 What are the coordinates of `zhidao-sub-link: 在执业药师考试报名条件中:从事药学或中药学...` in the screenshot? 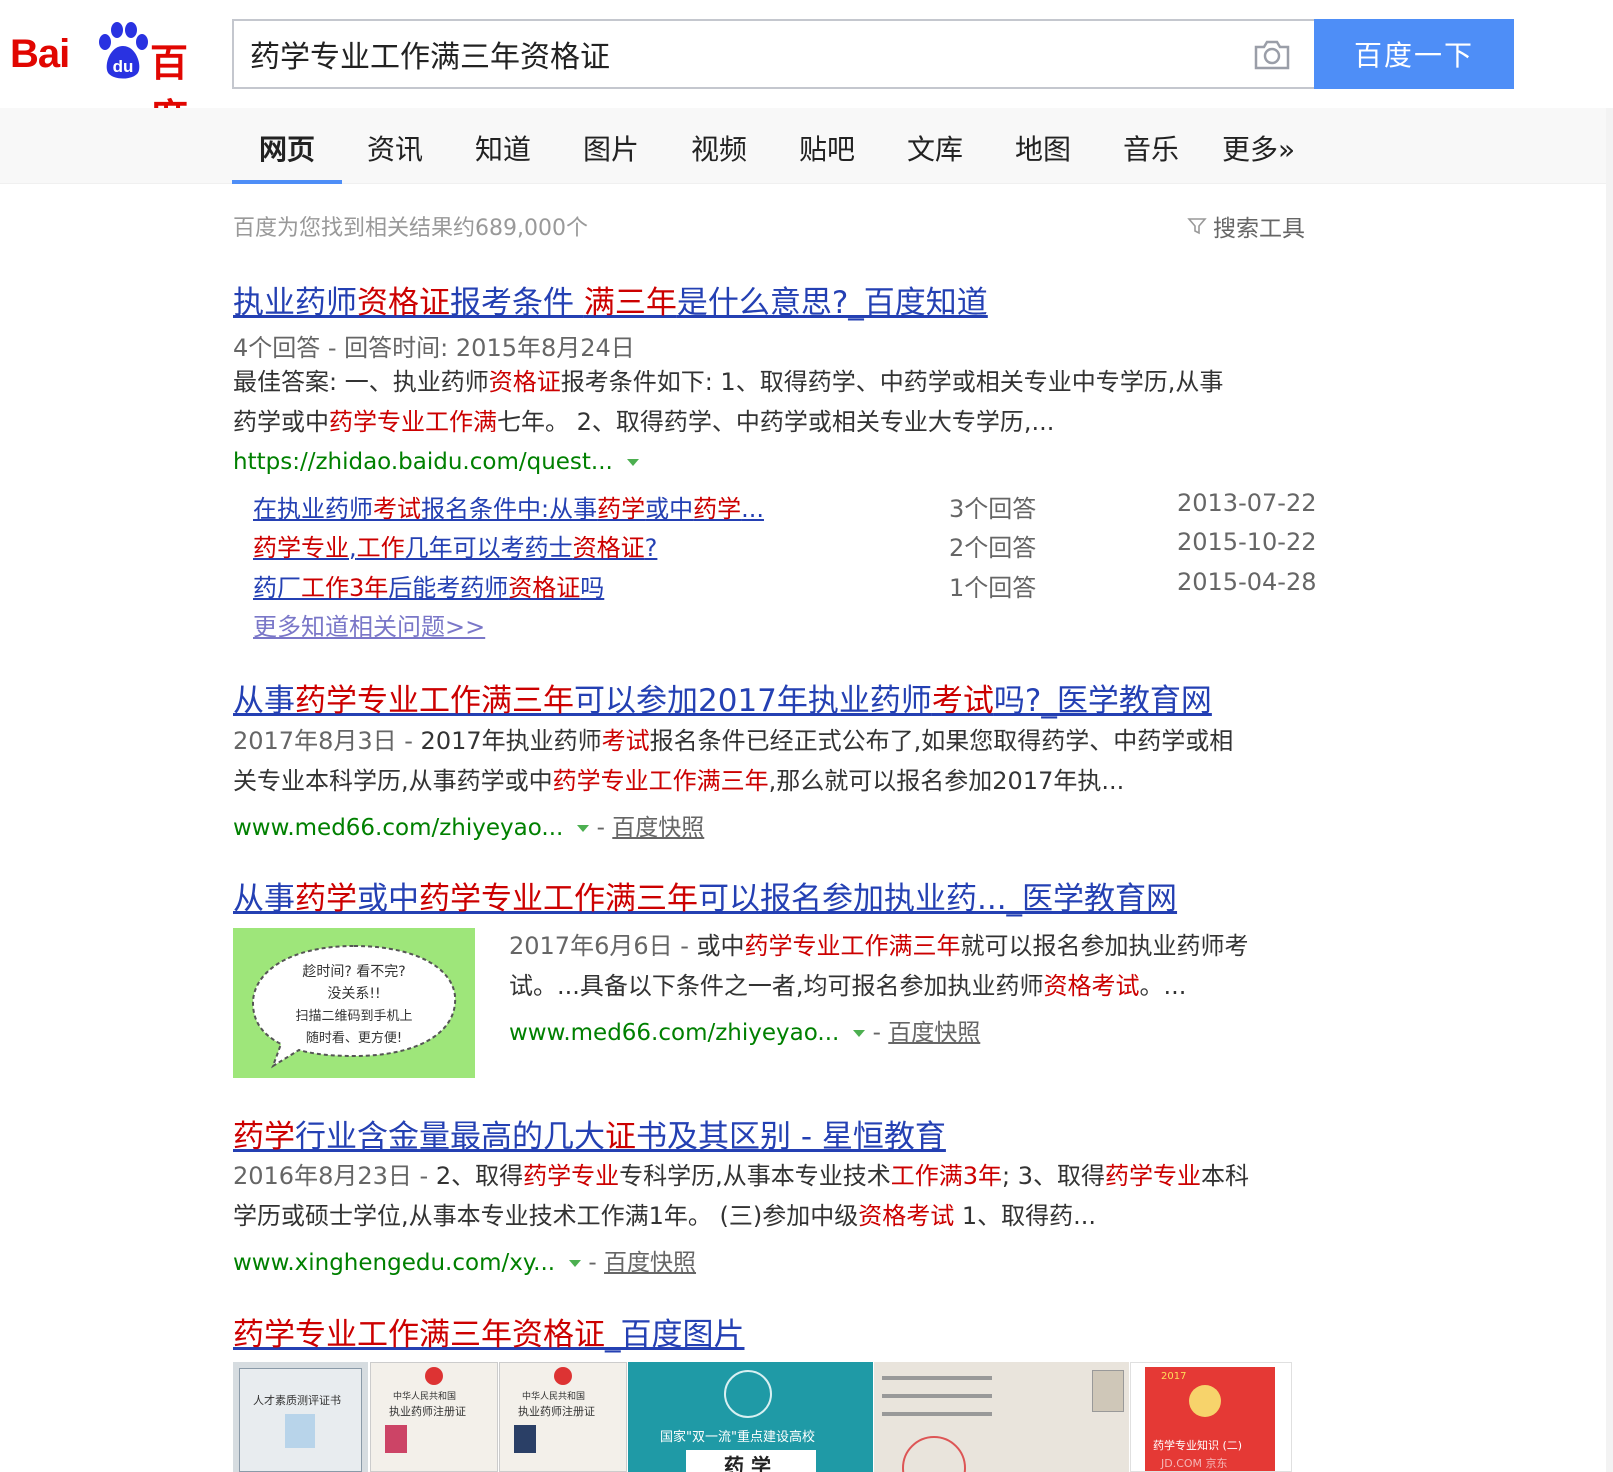 It's located at (508, 506).